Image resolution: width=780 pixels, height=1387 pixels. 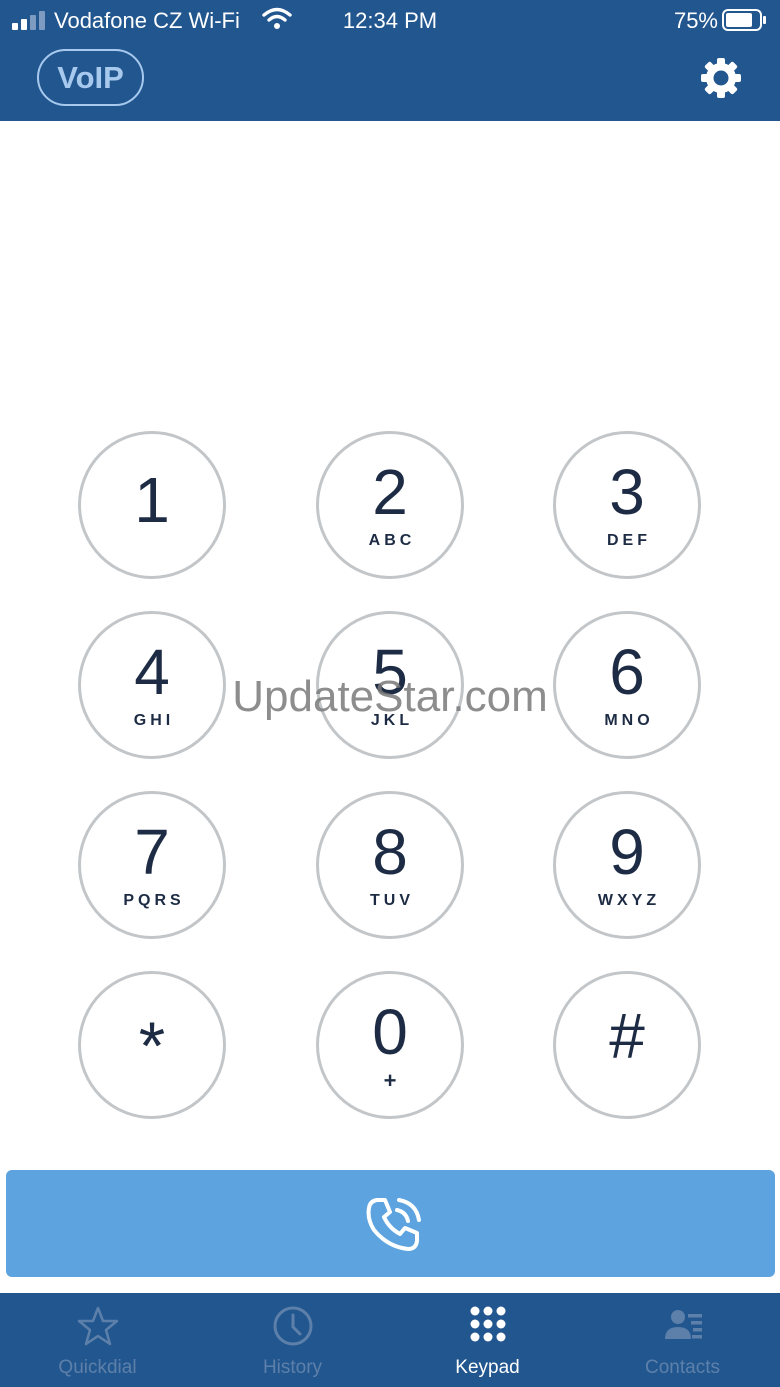 What do you see at coordinates (390, 696) in the screenshot?
I see `watermark: UpdateStar.com` at bounding box center [390, 696].